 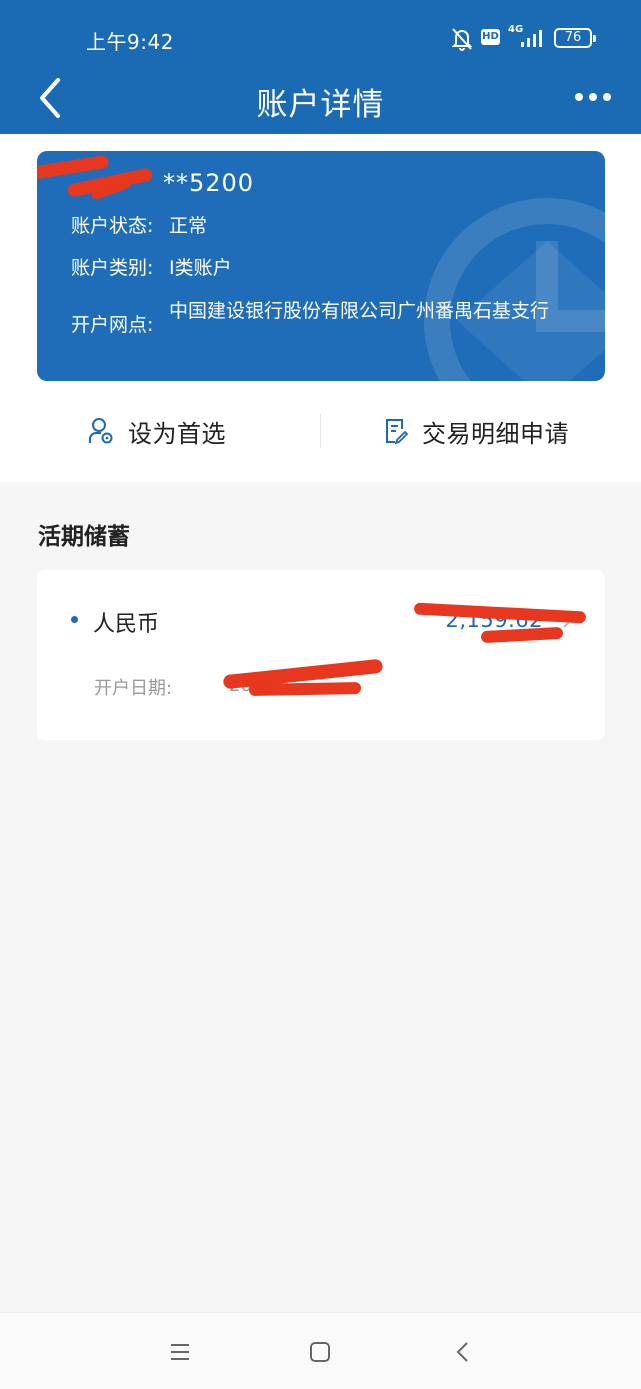 What do you see at coordinates (112, 268) in the screenshot?
I see `account-type-label: 账户类别:` at bounding box center [112, 268].